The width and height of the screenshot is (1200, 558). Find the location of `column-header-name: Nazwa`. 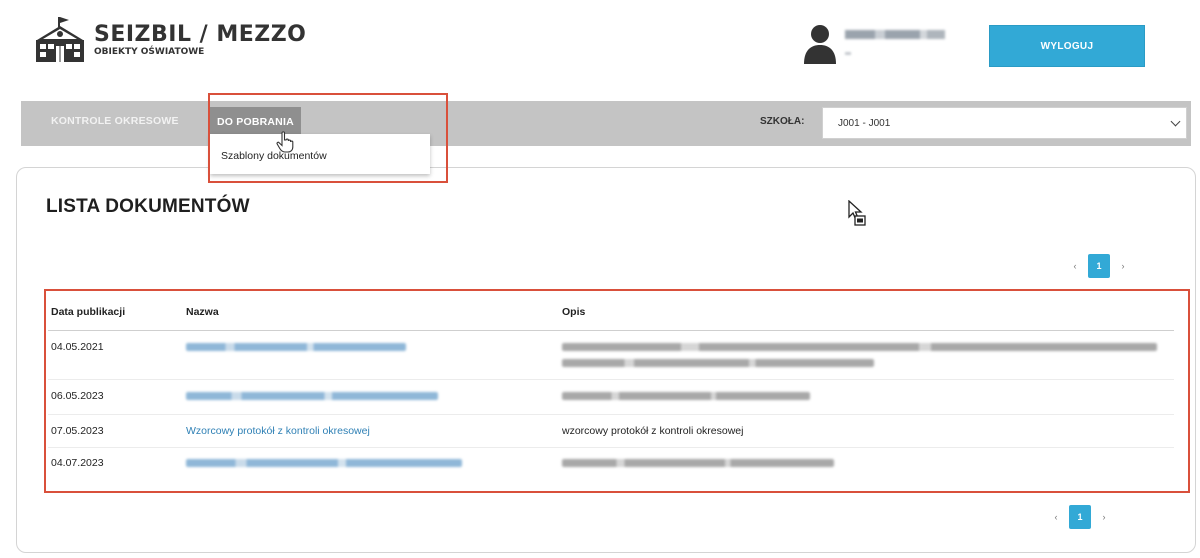

column-header-name: Nazwa is located at coordinates (202, 312).